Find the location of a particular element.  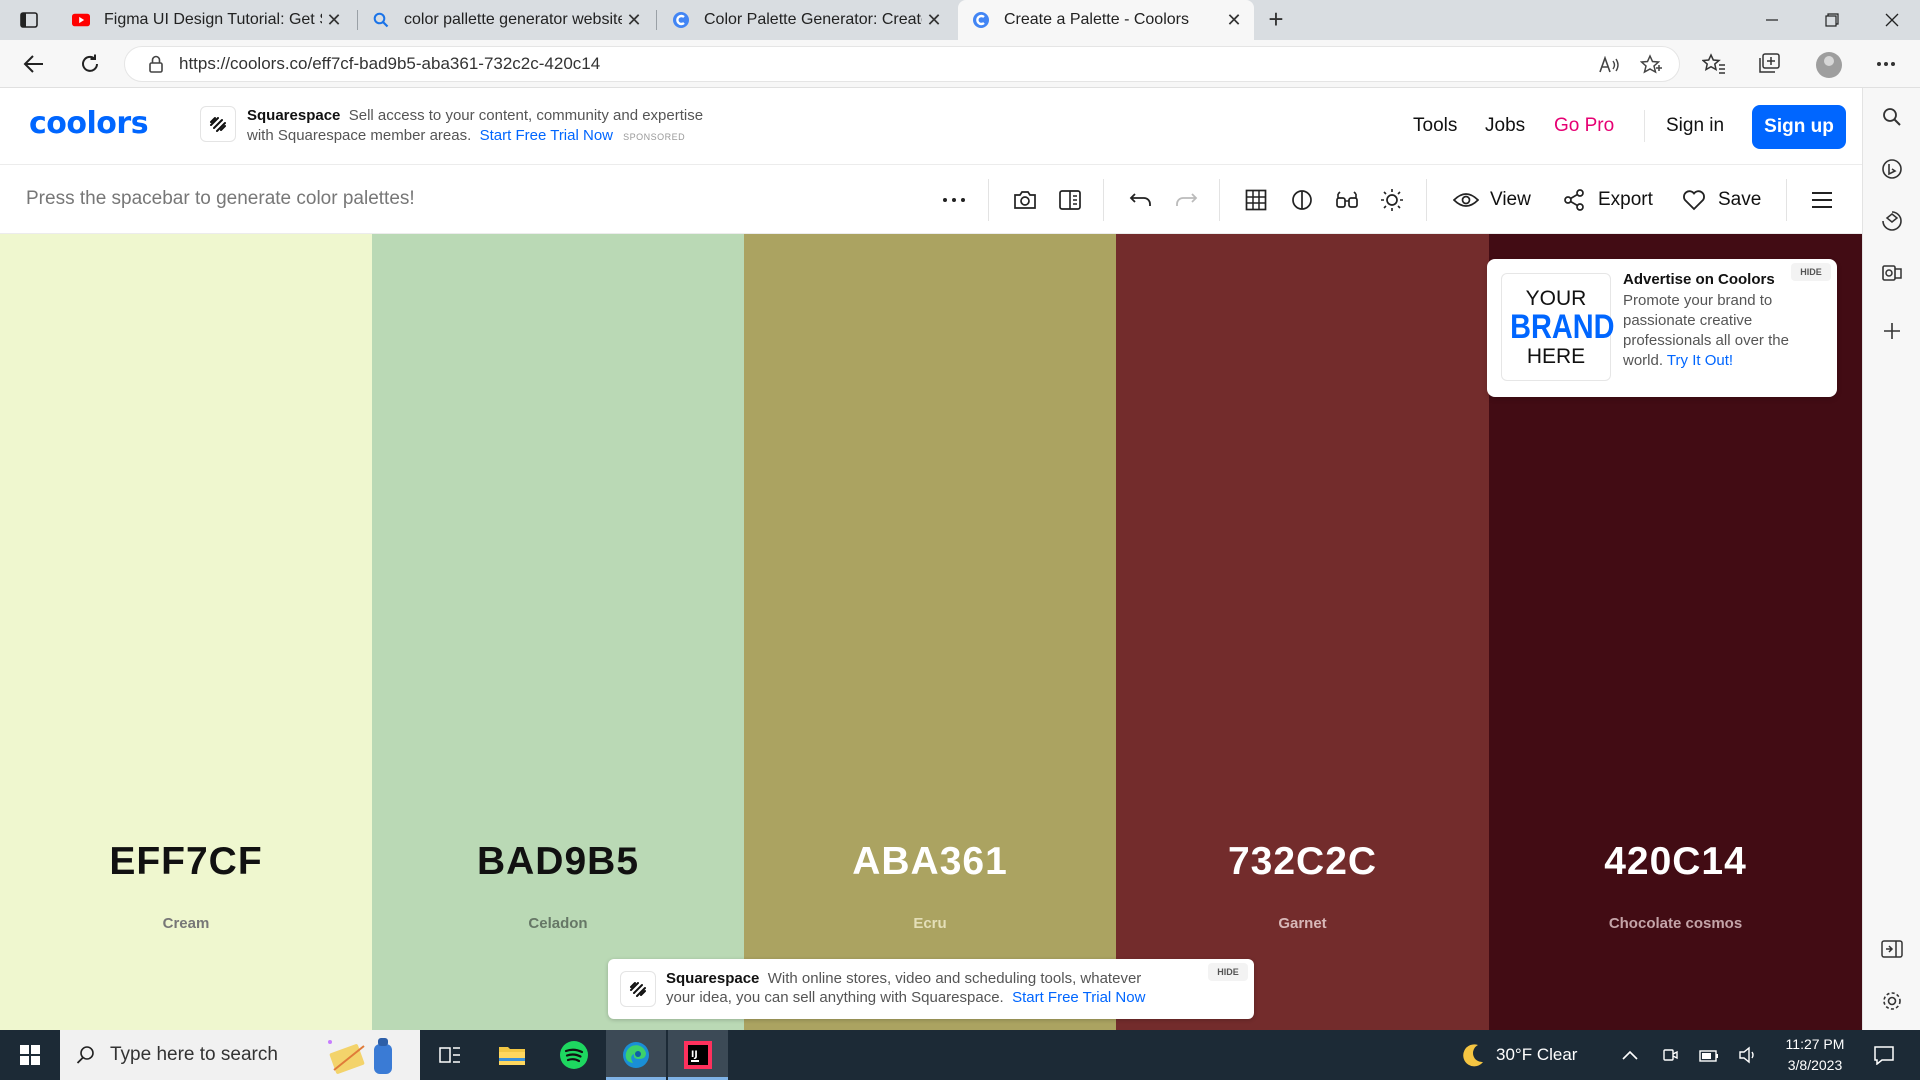

tab-actions-icon is located at coordinates (29, 20).